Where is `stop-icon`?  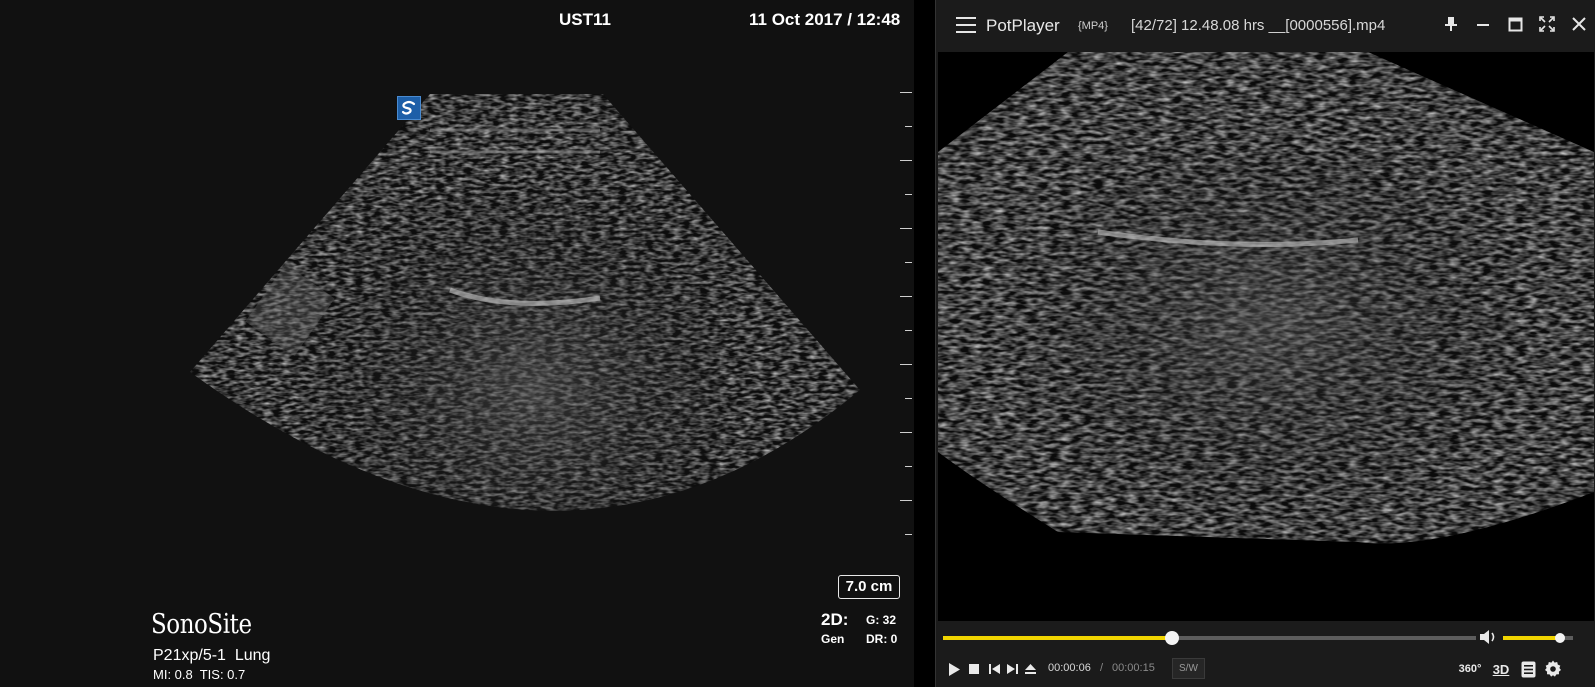 stop-icon is located at coordinates (974, 669).